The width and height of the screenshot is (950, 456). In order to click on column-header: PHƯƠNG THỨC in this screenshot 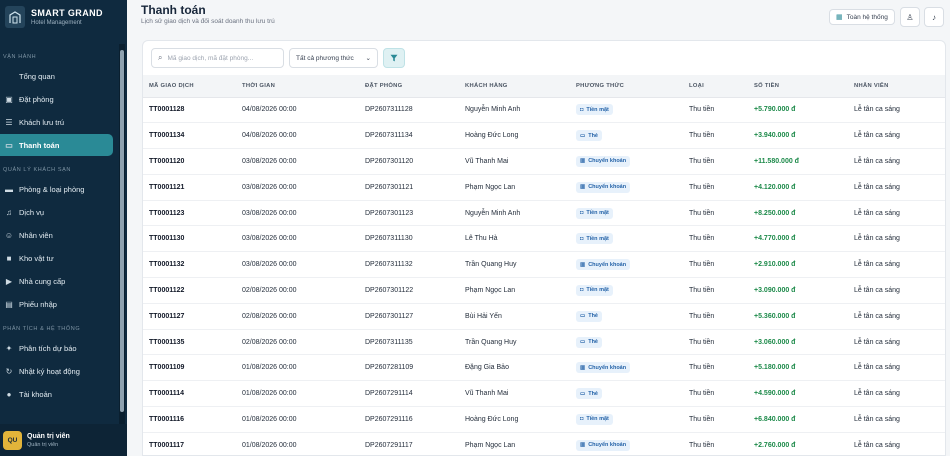, I will do `click(626, 86)`.